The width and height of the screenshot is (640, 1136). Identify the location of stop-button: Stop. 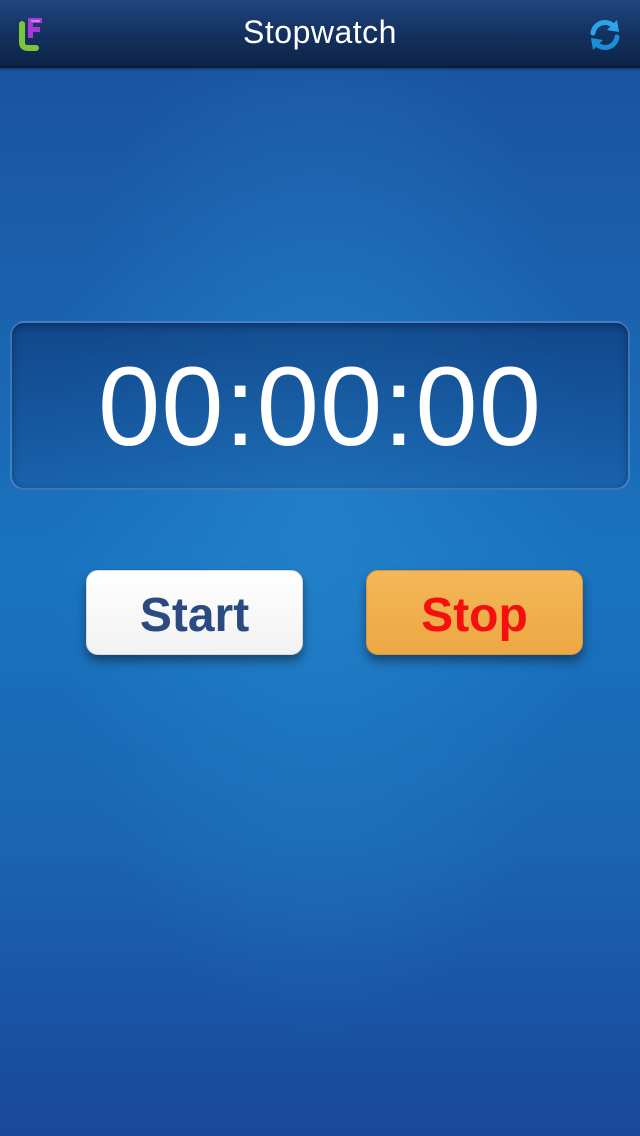
(474, 612).